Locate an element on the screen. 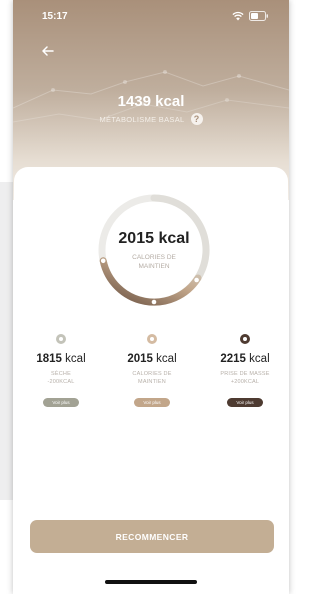 This screenshot has height=594, width=320. maintenance-label-line1: CALORIES DE is located at coordinates (154, 257).